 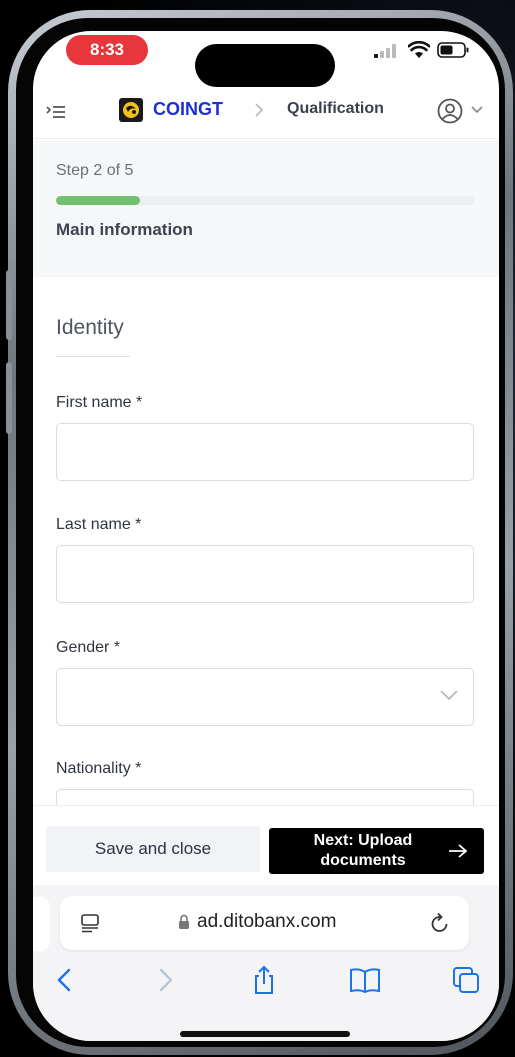 What do you see at coordinates (99, 402) in the screenshot?
I see `first-name-label: First name *` at bounding box center [99, 402].